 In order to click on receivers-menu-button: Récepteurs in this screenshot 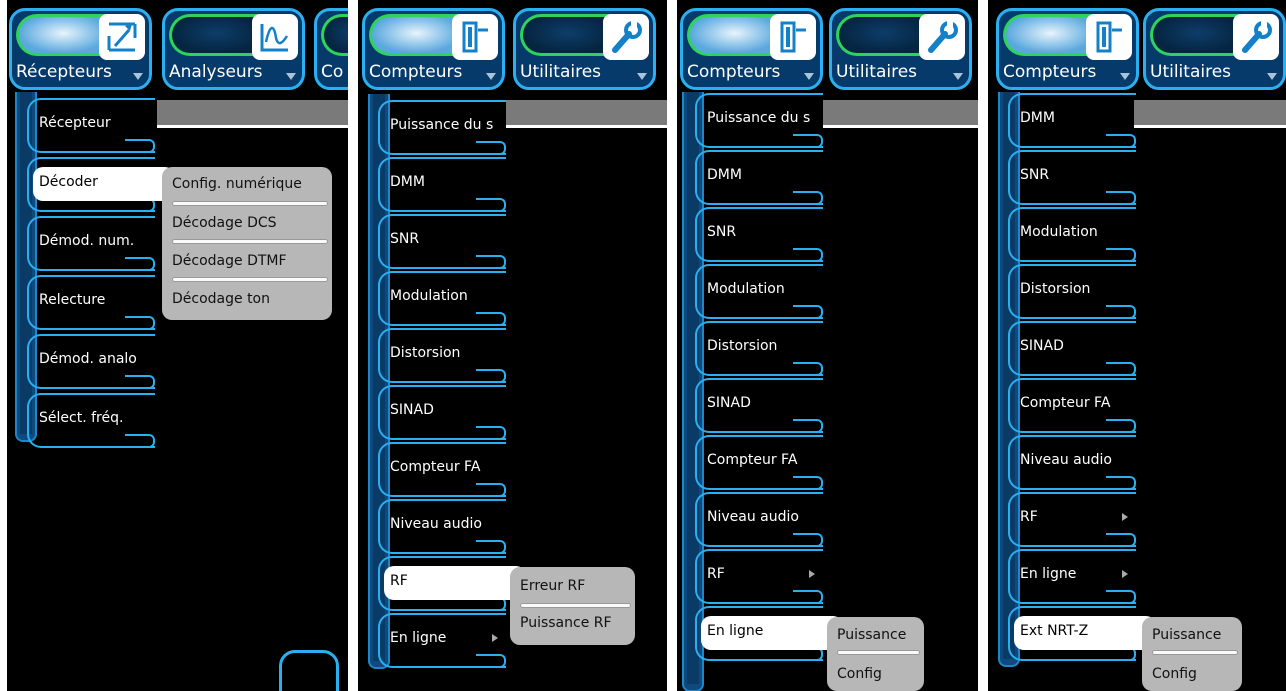, I will do `click(80, 49)`.